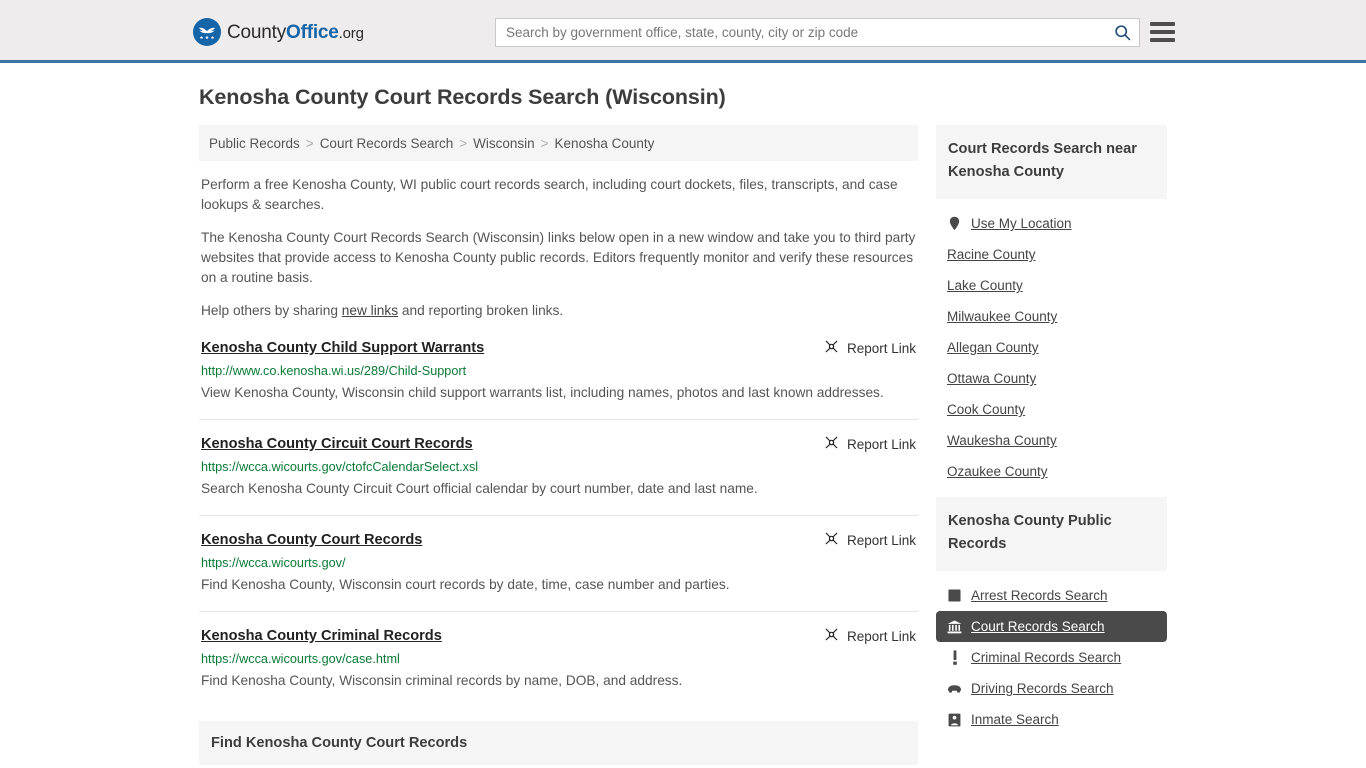 The image size is (1366, 768). I want to click on sidebar-item-cook-county: Cook County, so click(1051, 409).